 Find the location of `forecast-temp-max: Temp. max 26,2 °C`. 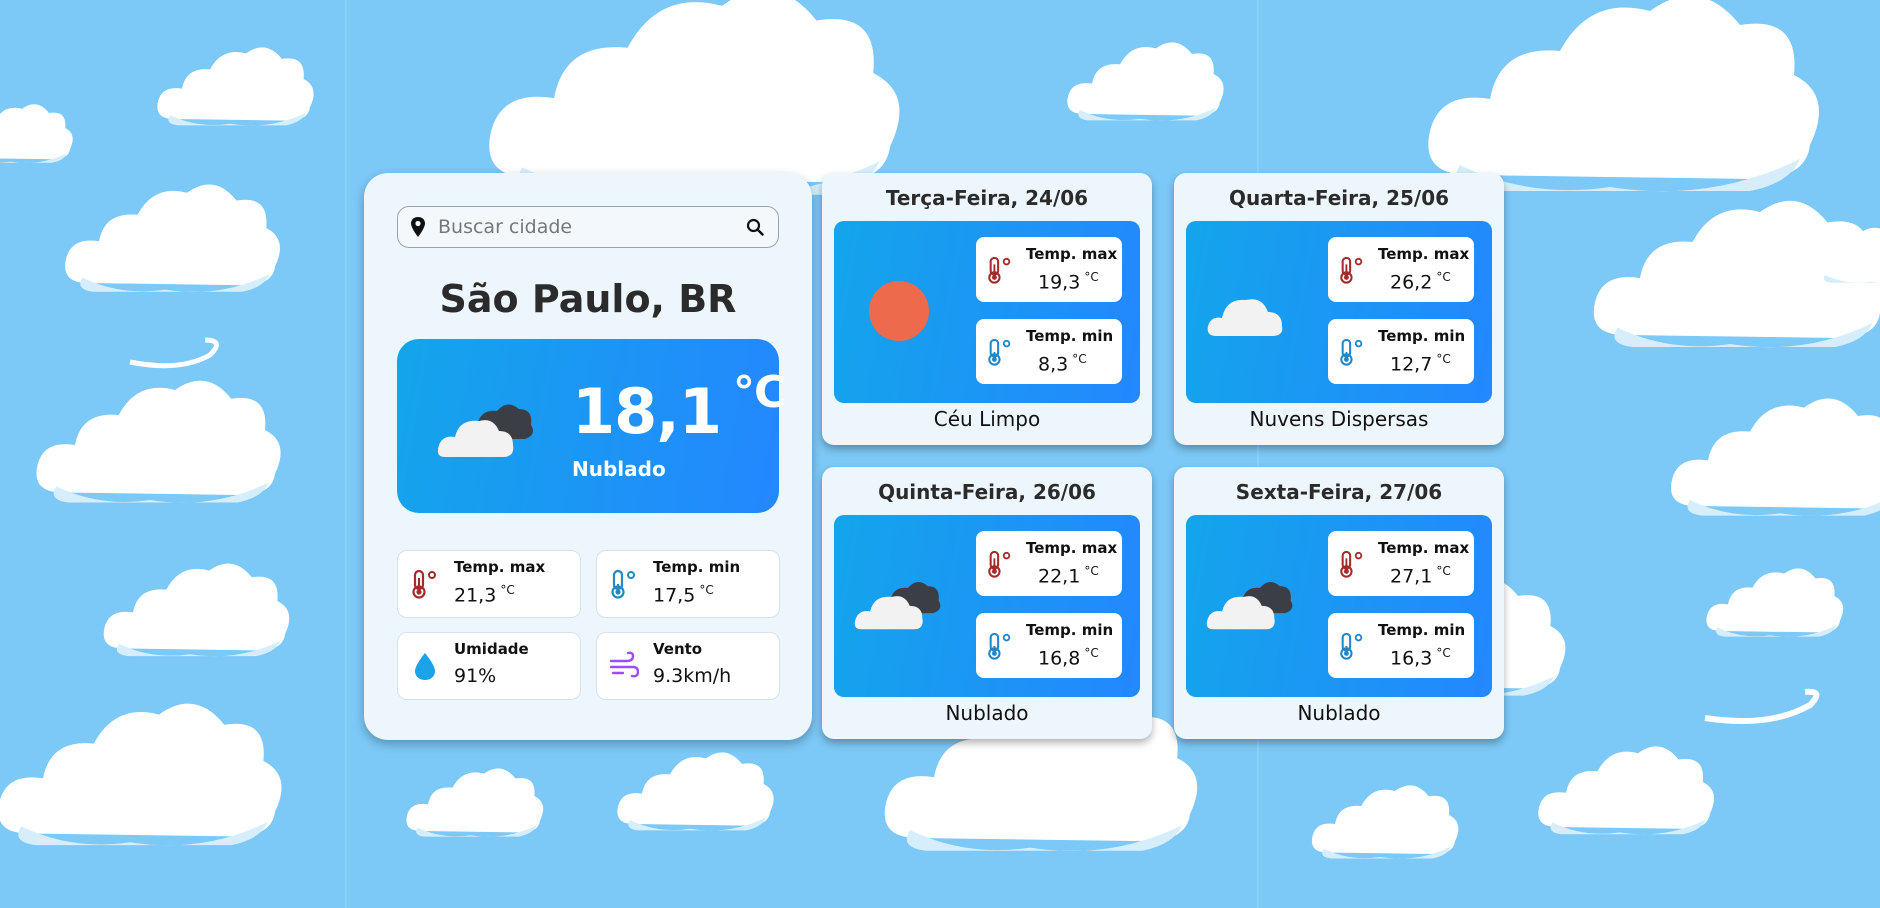

forecast-temp-max: Temp. max 26,2 °C is located at coordinates (1401, 269).